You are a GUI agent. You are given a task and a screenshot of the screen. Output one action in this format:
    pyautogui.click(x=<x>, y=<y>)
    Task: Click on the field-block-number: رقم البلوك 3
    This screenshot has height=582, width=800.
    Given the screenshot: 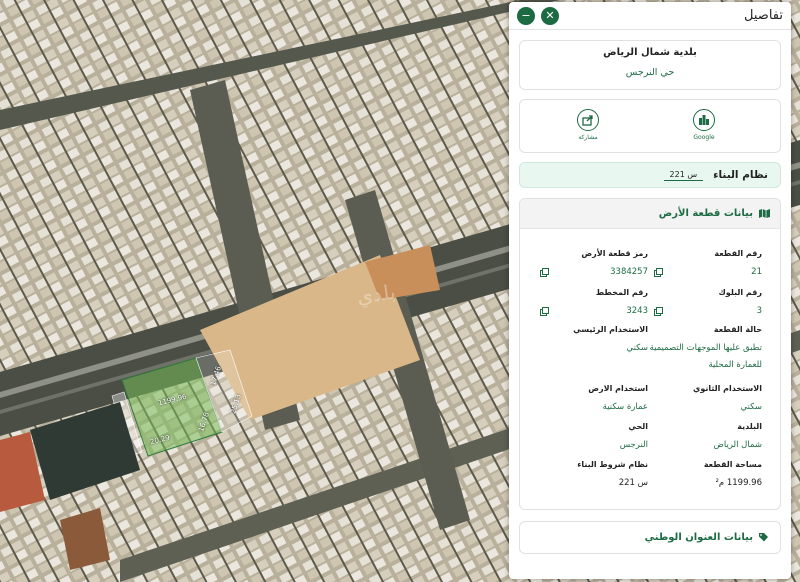 What is the action you would take?
    pyautogui.click(x=706, y=302)
    